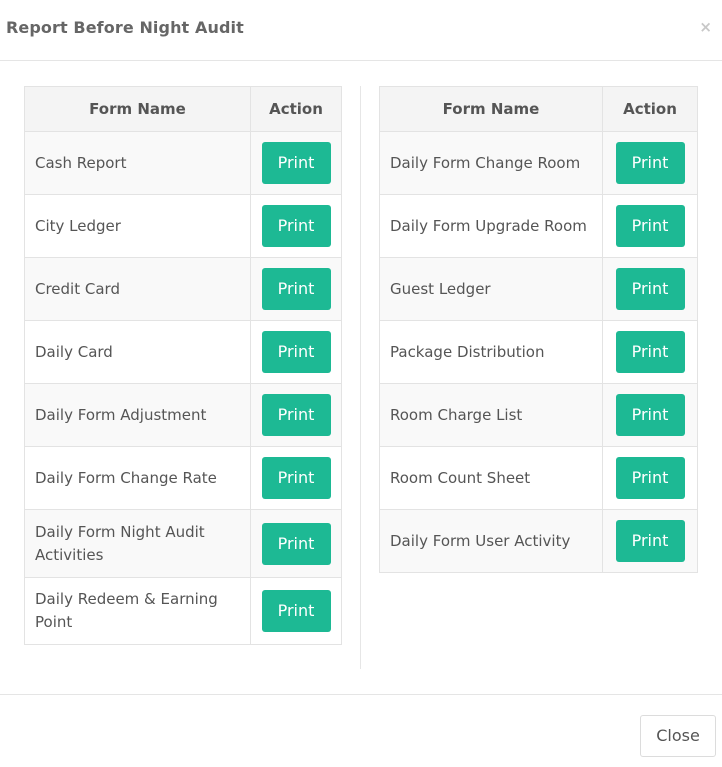  Describe the element at coordinates (125, 27) in the screenshot. I see `modal-title: Report Before Night Audit` at that location.